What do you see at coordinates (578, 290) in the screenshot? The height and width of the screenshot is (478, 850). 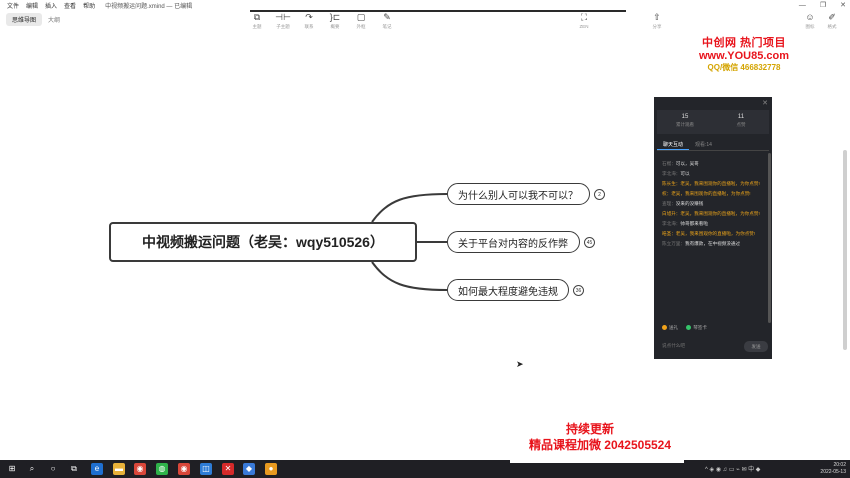 I see `branch-count-badge: 36` at bounding box center [578, 290].